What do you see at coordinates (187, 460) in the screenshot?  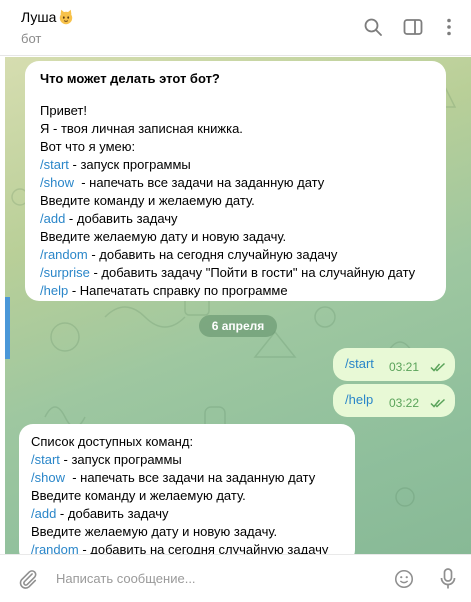 I see `help-line: /start - запуск программы` at bounding box center [187, 460].